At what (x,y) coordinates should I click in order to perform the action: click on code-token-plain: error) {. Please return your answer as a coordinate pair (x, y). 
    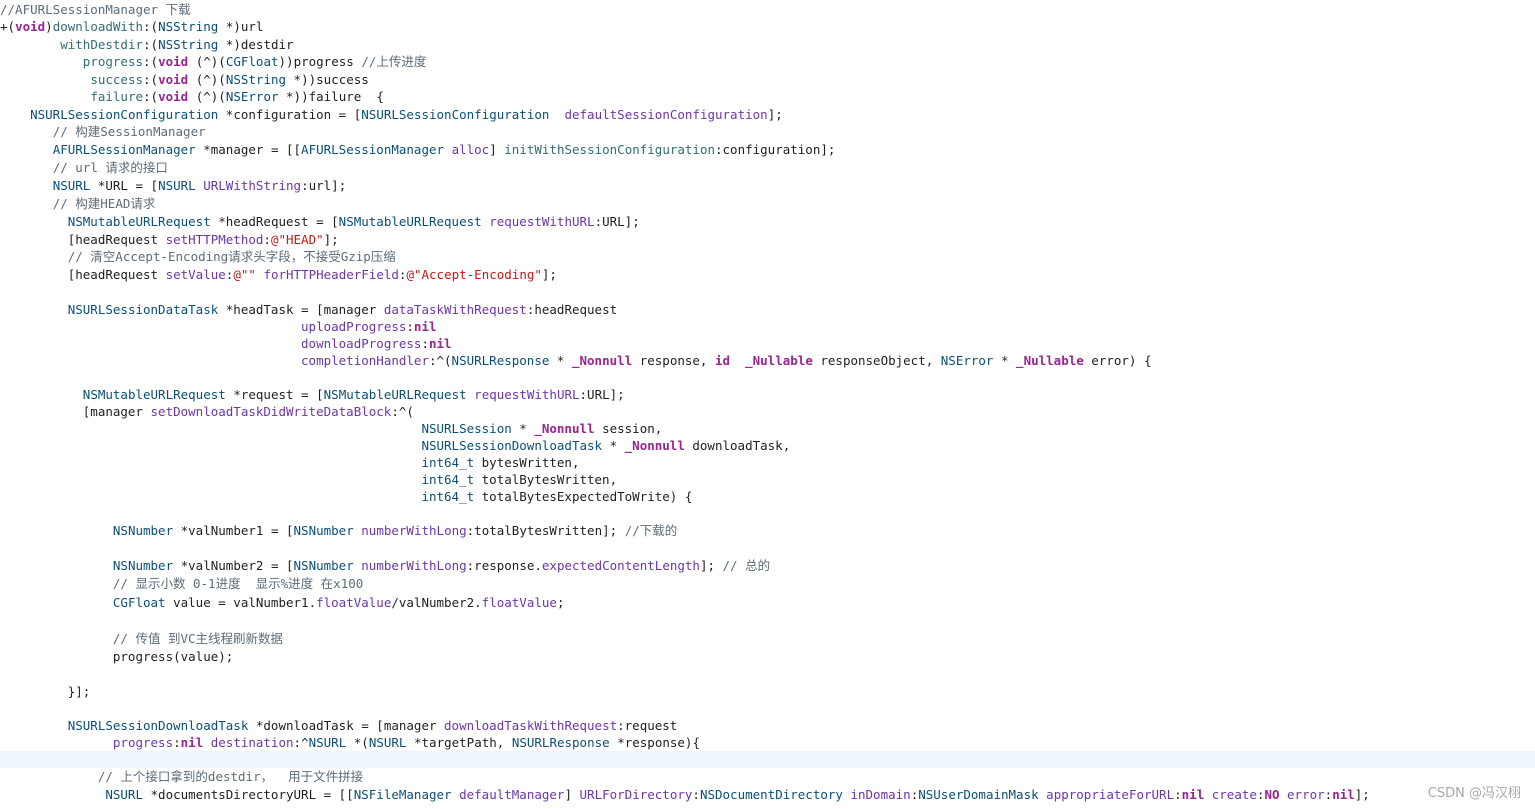
    Looking at the image, I should click on (1117, 360).